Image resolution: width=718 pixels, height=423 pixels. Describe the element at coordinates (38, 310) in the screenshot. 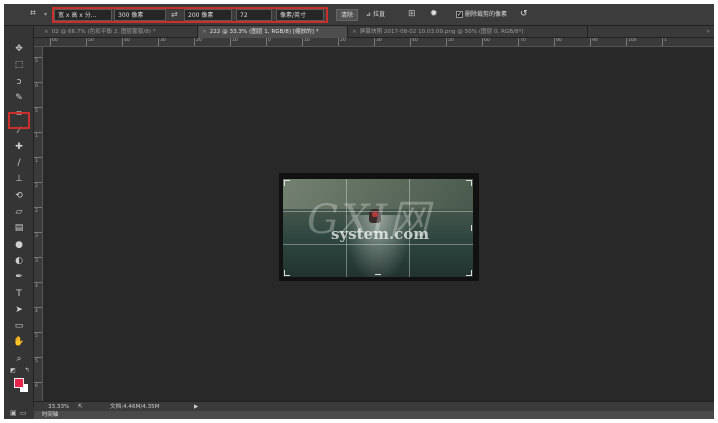

I see `ruler-tick: 4` at that location.